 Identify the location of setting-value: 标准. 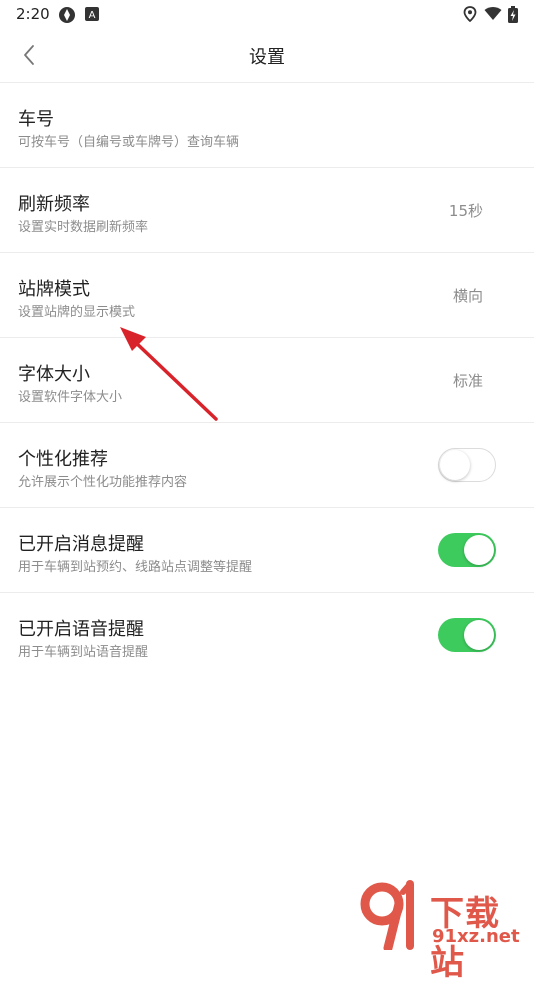
(467, 381).